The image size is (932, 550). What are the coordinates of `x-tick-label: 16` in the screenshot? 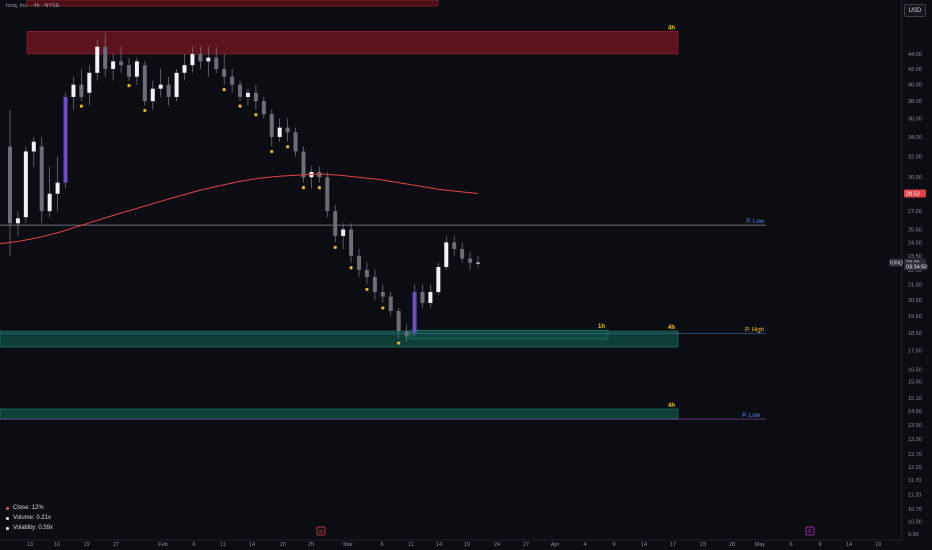 It's located at (57, 545).